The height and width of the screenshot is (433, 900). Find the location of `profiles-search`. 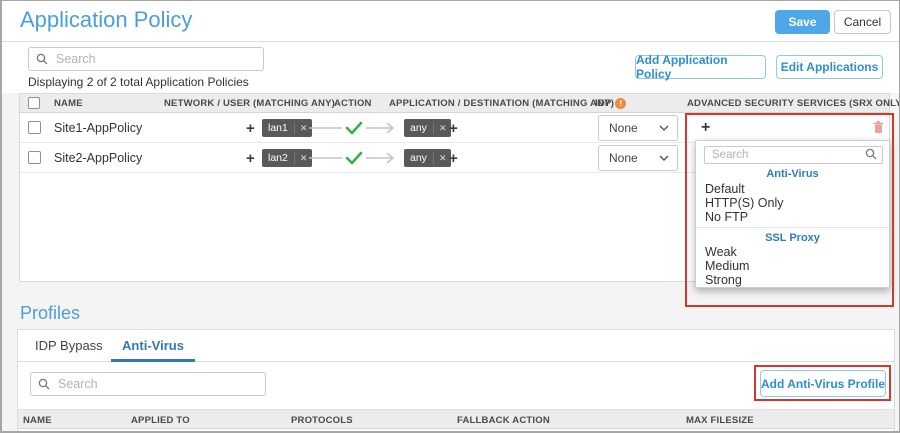

profiles-search is located at coordinates (148, 384).